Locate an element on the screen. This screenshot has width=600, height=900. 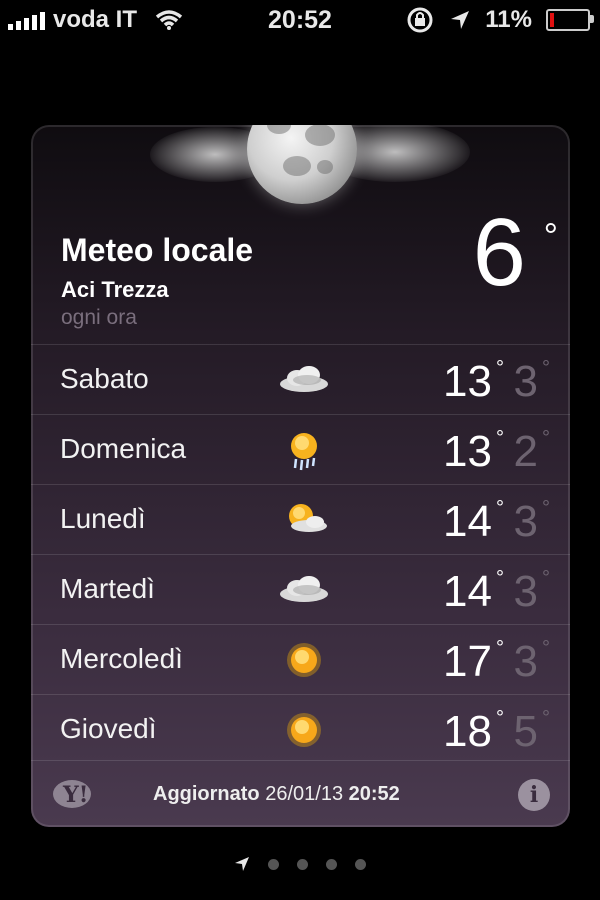
battery-level is located at coordinates (552, 20).